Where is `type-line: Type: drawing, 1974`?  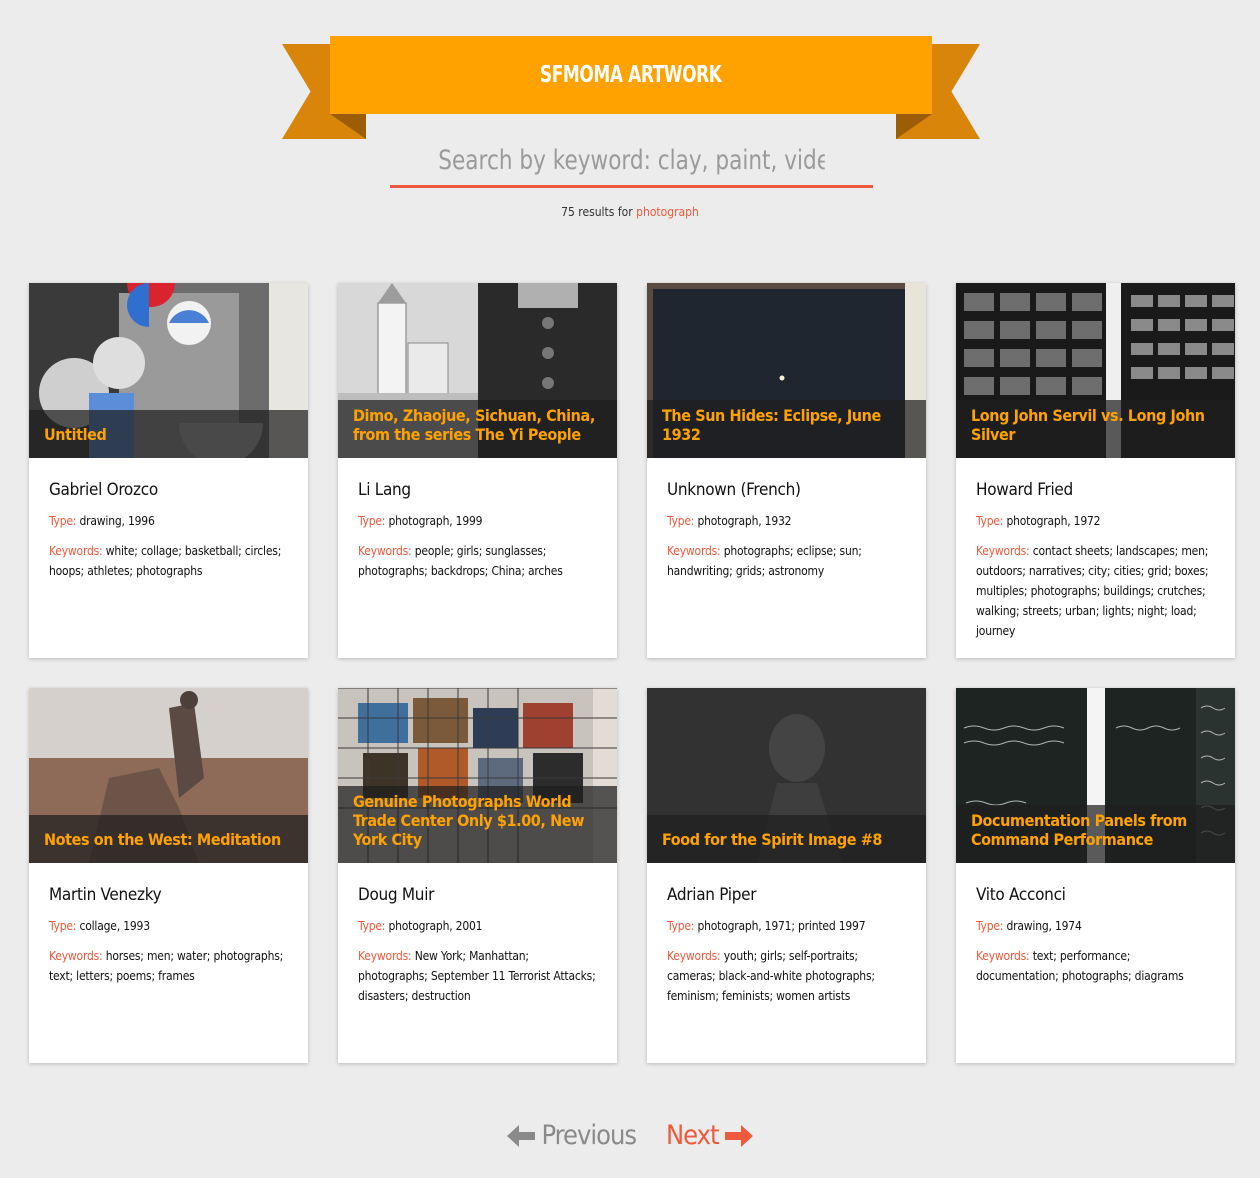
type-line: Type: drawing, 1974 is located at coordinates (1095, 926).